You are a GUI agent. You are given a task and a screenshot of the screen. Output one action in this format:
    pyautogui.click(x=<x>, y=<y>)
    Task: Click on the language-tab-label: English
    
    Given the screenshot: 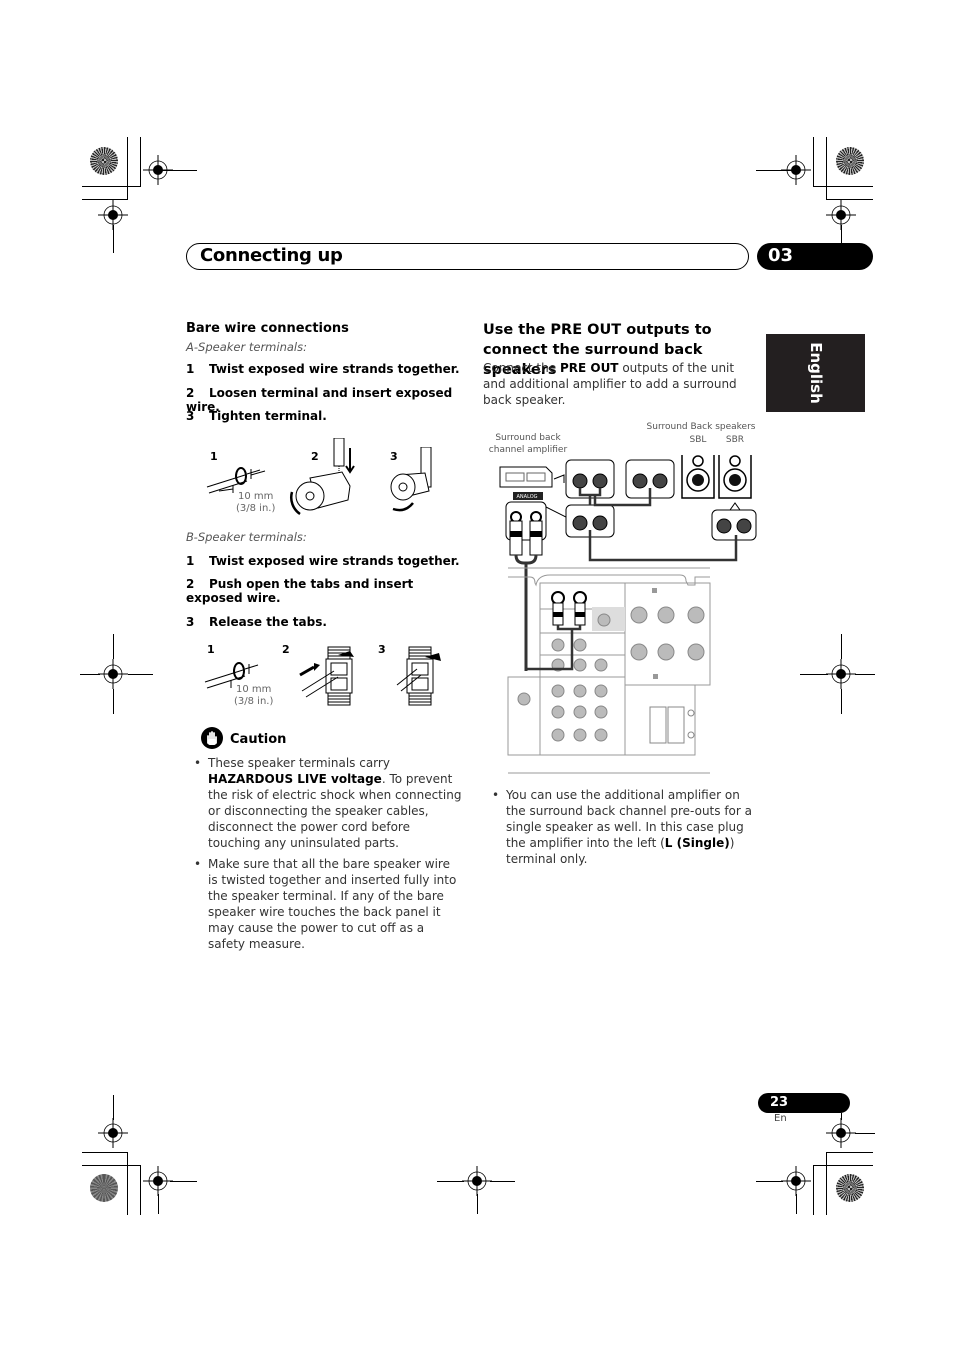 What is the action you would take?
    pyautogui.click(x=815, y=373)
    